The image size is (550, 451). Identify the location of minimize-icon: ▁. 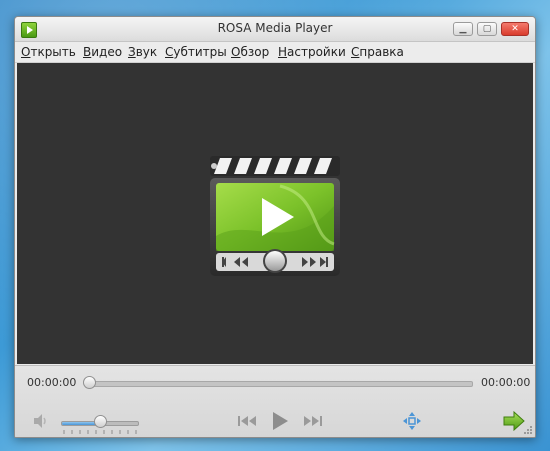
(463, 29).